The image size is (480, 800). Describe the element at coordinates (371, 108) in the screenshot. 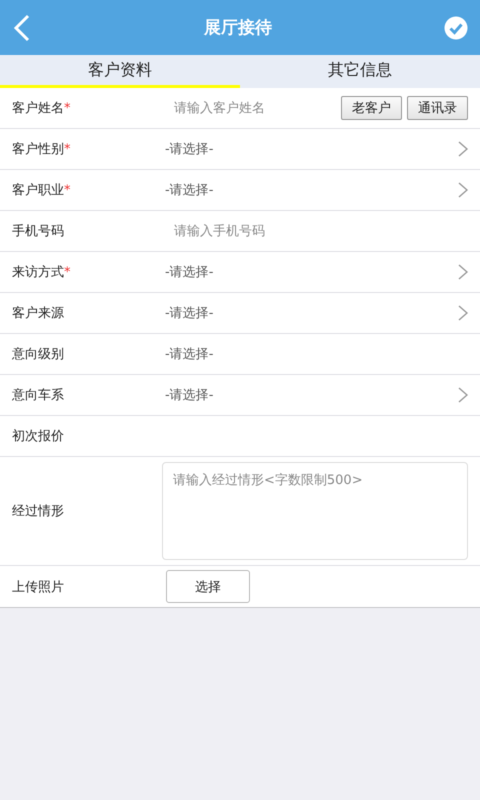

I see `pick-button: 老客户` at that location.